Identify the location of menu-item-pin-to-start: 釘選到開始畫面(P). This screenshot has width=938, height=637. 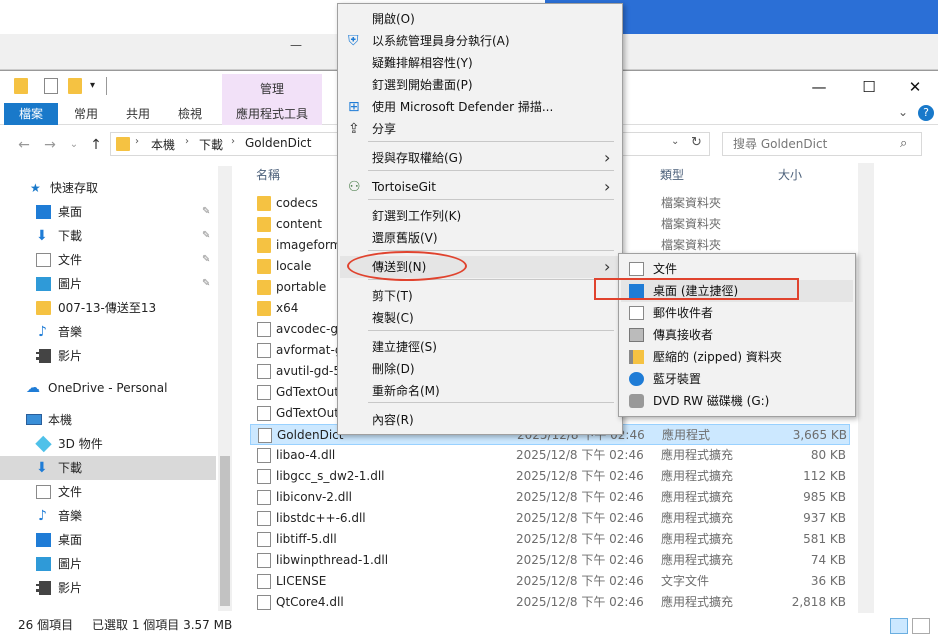
(480, 85).